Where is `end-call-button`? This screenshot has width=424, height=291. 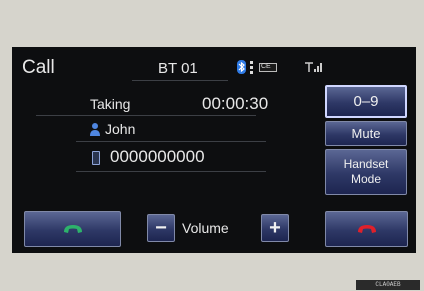
end-call-button is located at coordinates (366, 229).